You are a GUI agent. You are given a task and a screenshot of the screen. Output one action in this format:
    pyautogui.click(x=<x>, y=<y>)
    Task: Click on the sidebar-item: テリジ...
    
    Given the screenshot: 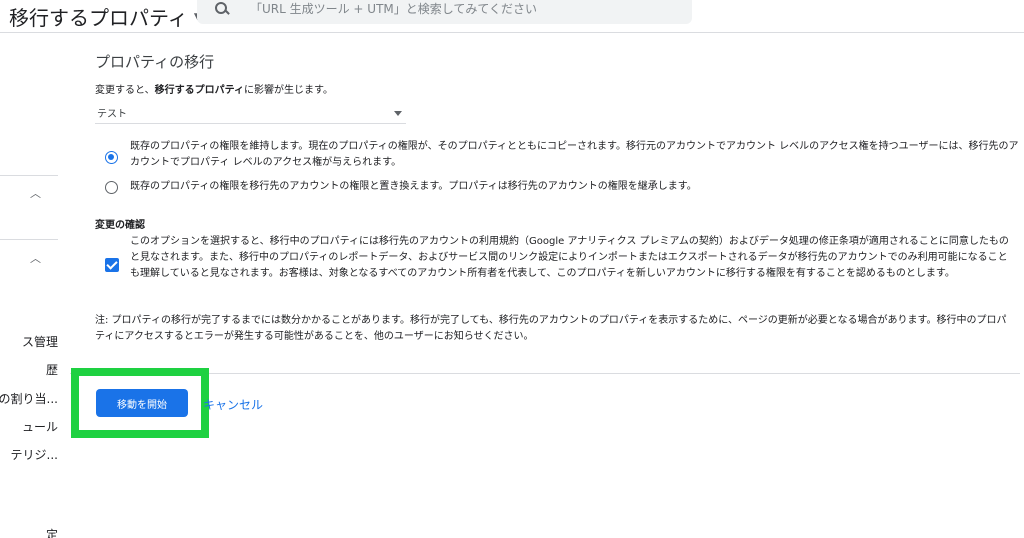 What is the action you would take?
    pyautogui.click(x=29, y=454)
    